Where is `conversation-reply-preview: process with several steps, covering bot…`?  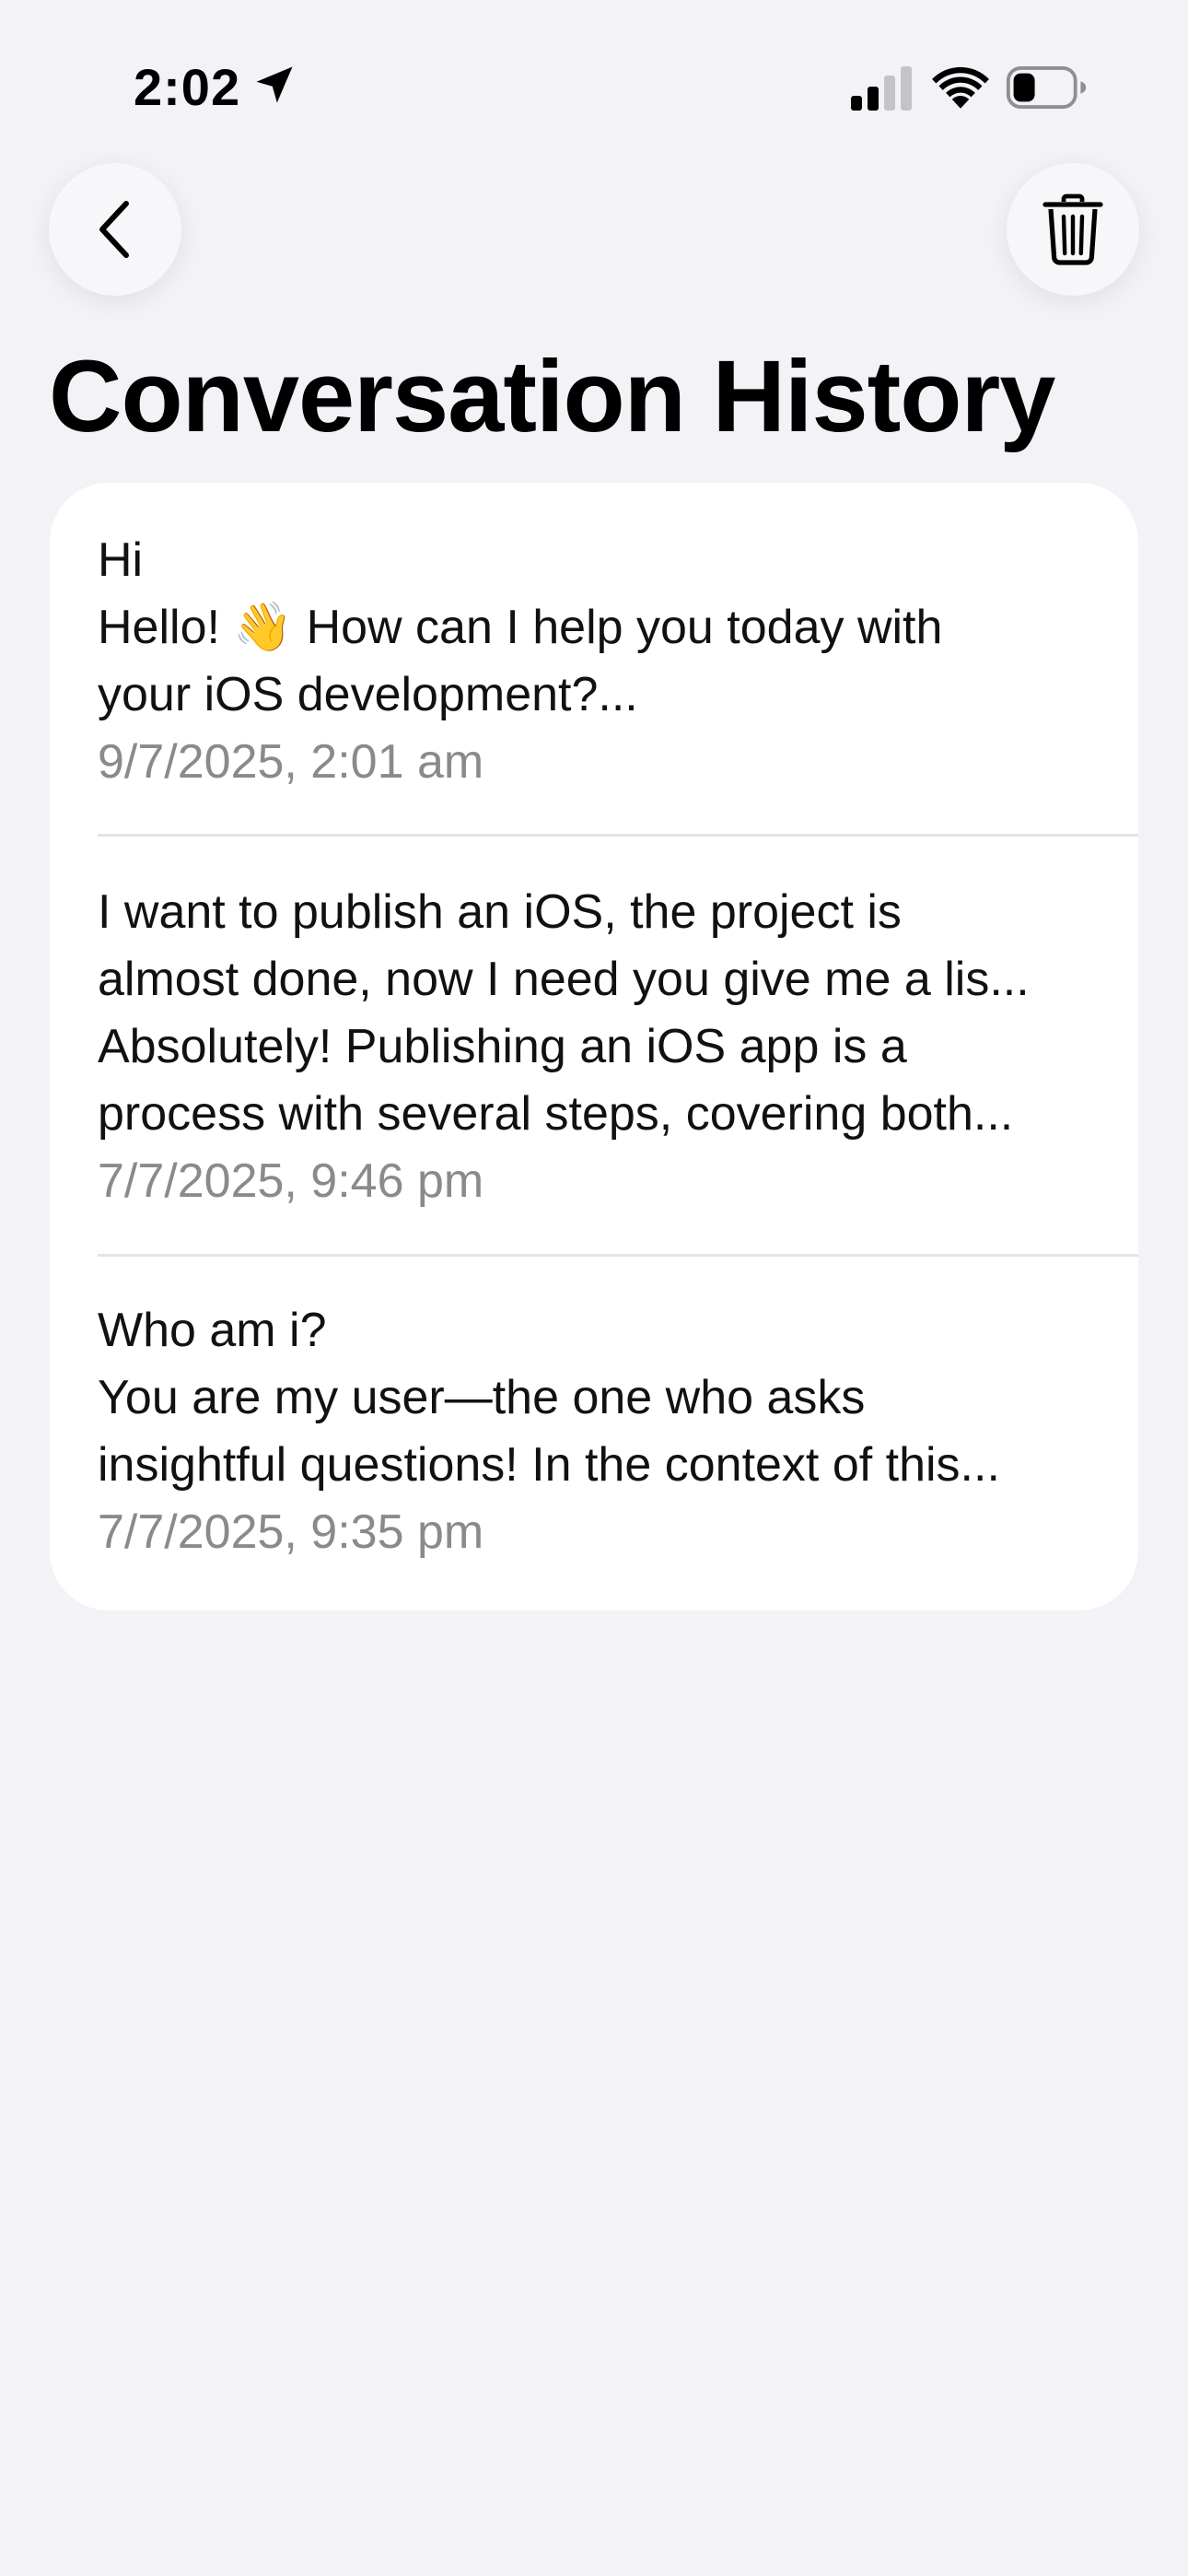 conversation-reply-preview: process with several steps, covering bot… is located at coordinates (556, 1114).